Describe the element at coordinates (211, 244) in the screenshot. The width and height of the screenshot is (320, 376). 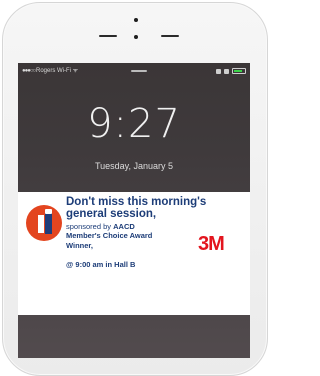
I see `sponsor-logo: 3M` at that location.